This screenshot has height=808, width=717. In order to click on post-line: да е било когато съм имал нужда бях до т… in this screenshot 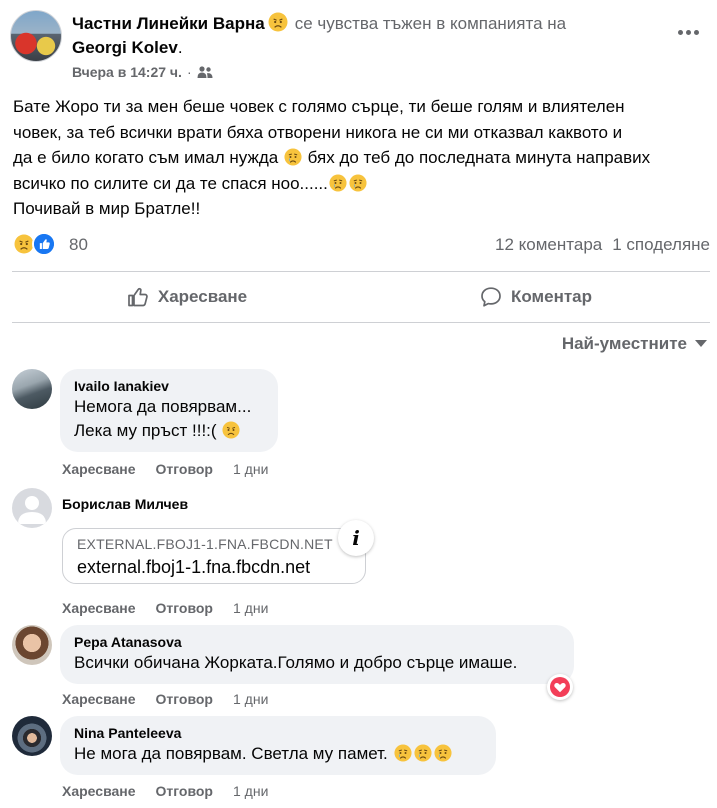, I will do `click(360, 158)`.